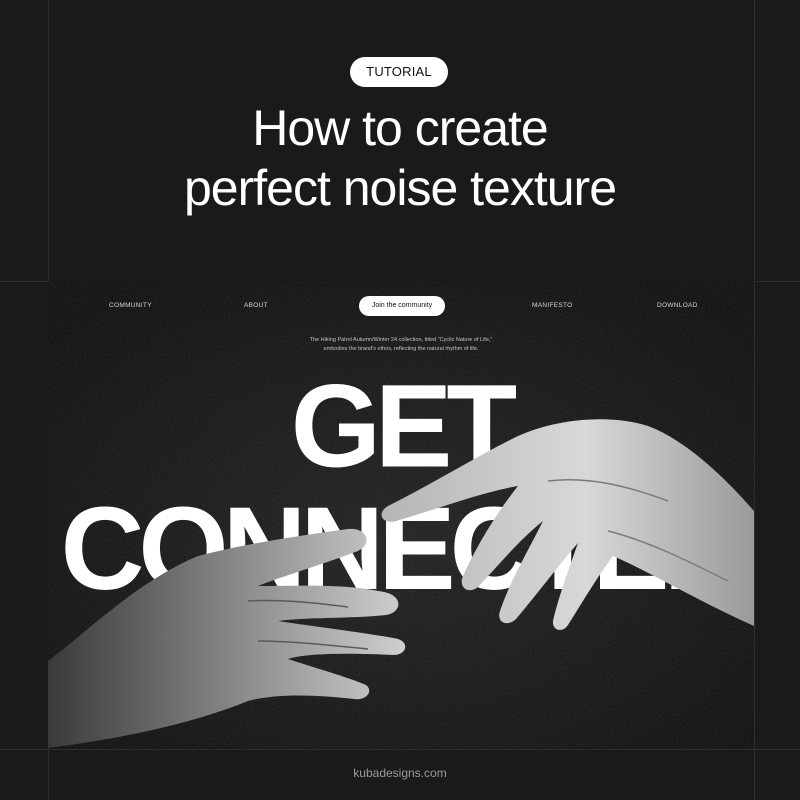  What do you see at coordinates (400, 188) in the screenshot?
I see `page-title-line-2: perfect noise texture` at bounding box center [400, 188].